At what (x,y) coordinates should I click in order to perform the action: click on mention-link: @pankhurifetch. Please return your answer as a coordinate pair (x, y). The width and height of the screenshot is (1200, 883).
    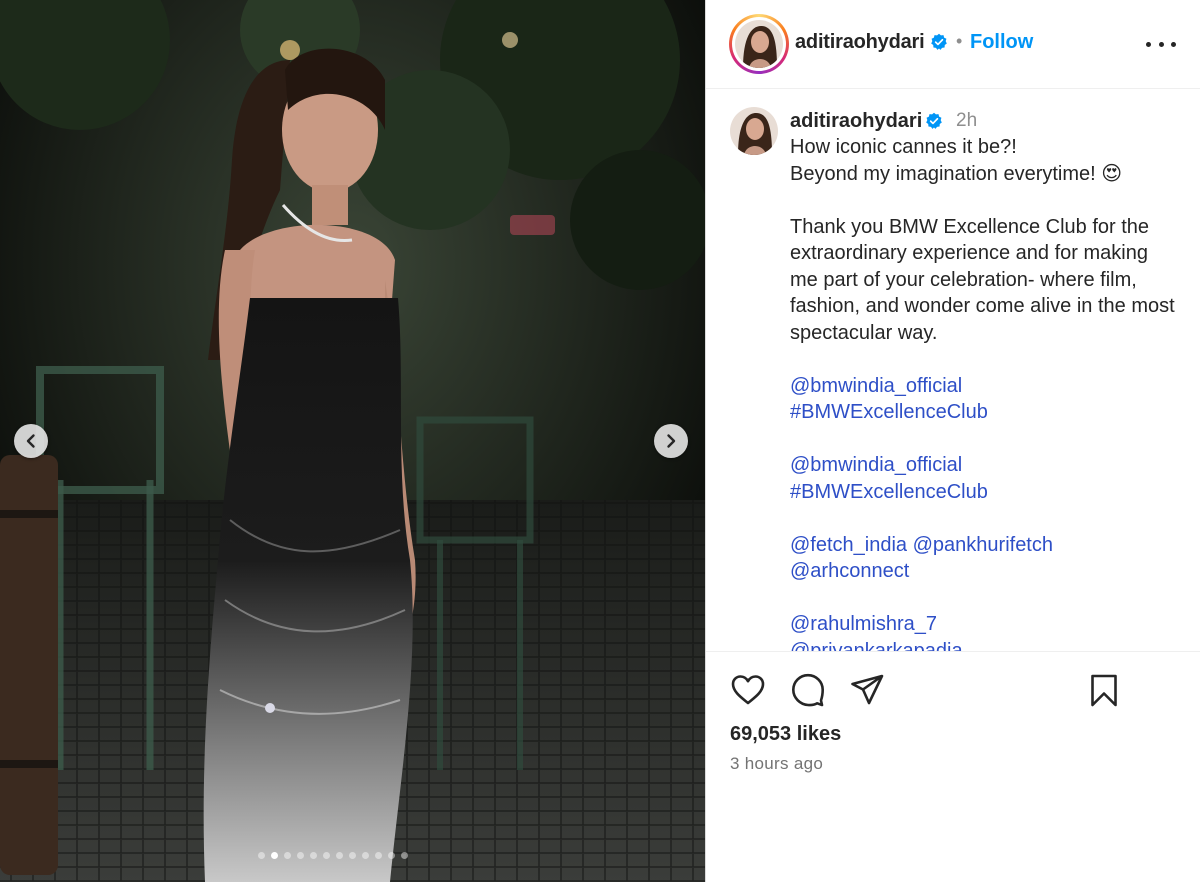
    Looking at the image, I should click on (983, 545).